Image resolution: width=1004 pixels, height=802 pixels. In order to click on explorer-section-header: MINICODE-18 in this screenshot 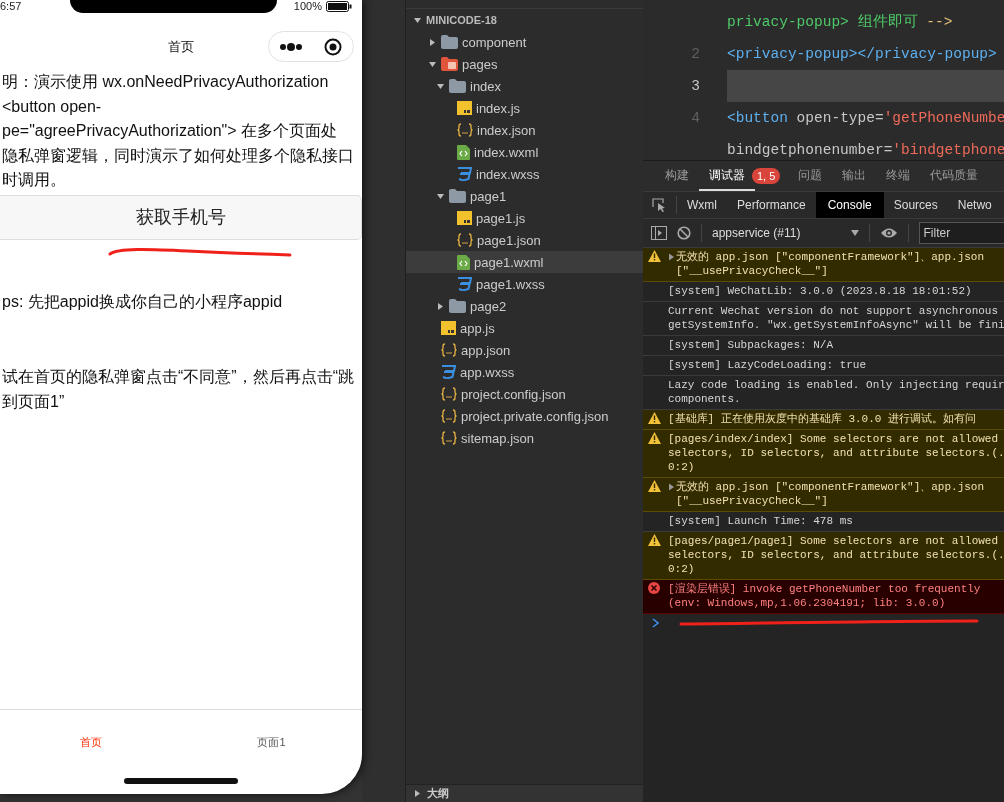, I will do `click(524, 20)`.